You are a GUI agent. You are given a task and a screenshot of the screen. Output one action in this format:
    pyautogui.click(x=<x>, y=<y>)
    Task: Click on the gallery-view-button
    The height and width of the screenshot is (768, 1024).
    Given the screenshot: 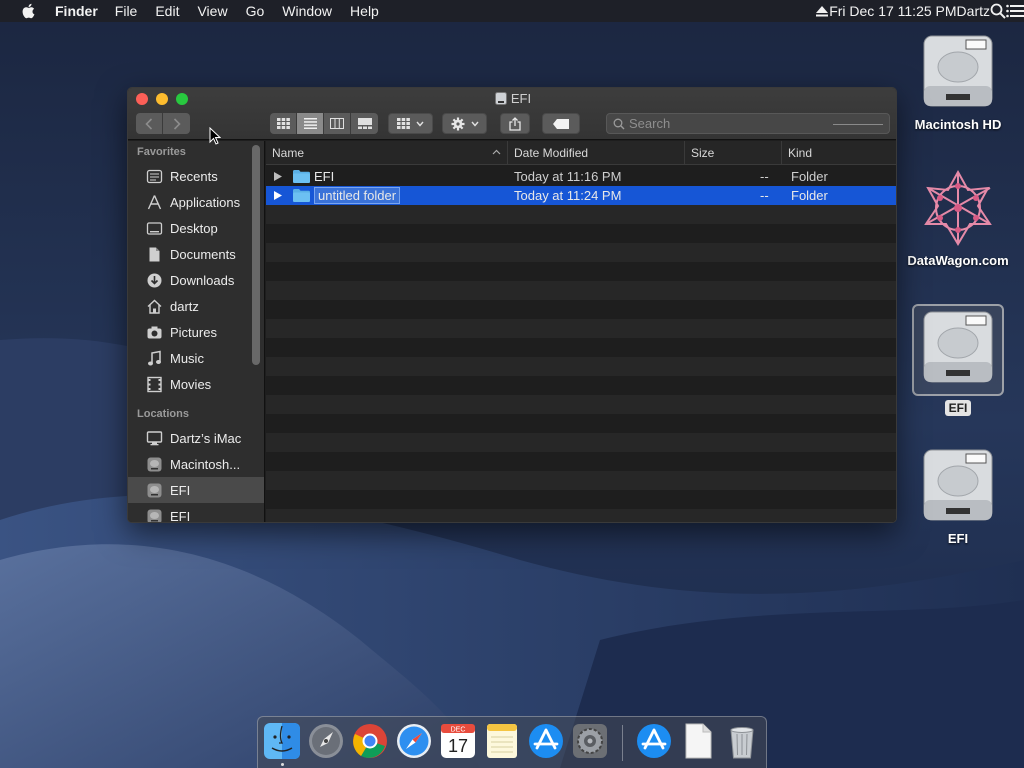 What is the action you would take?
    pyautogui.click(x=364, y=123)
    